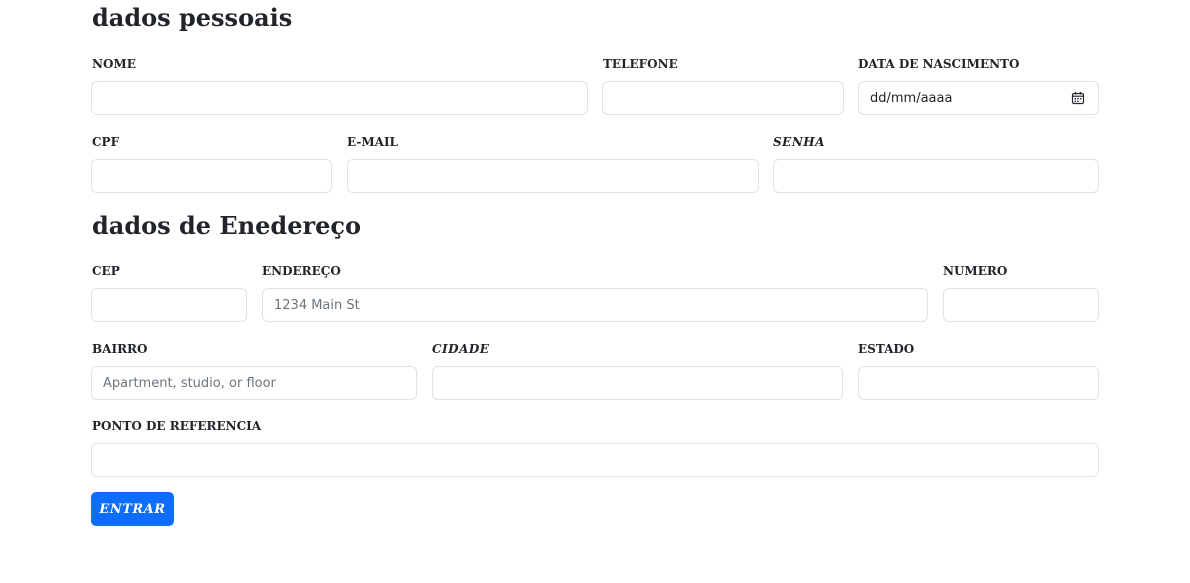 This screenshot has width=1190, height=583. I want to click on nascimento-label: DATA DE NASCIMENTO, so click(939, 64).